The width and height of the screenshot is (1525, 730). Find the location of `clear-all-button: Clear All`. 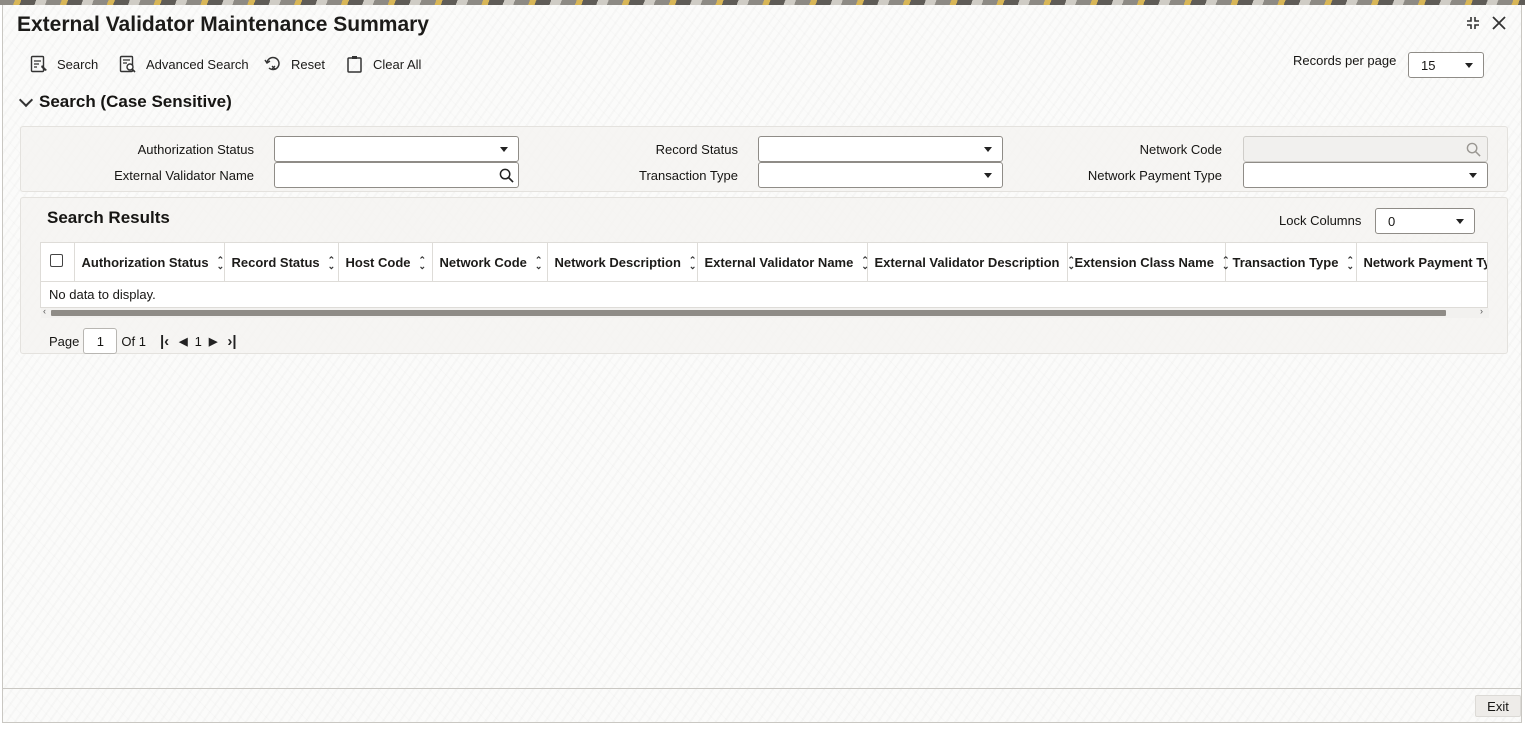

clear-all-button: Clear All is located at coordinates (383, 64).